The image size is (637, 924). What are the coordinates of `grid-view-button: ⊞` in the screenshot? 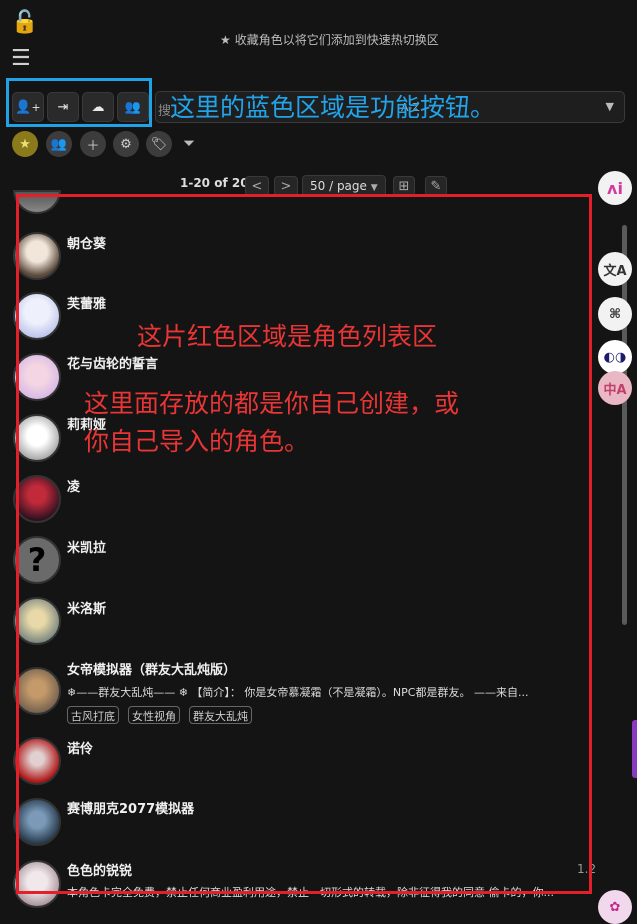 It's located at (404, 186).